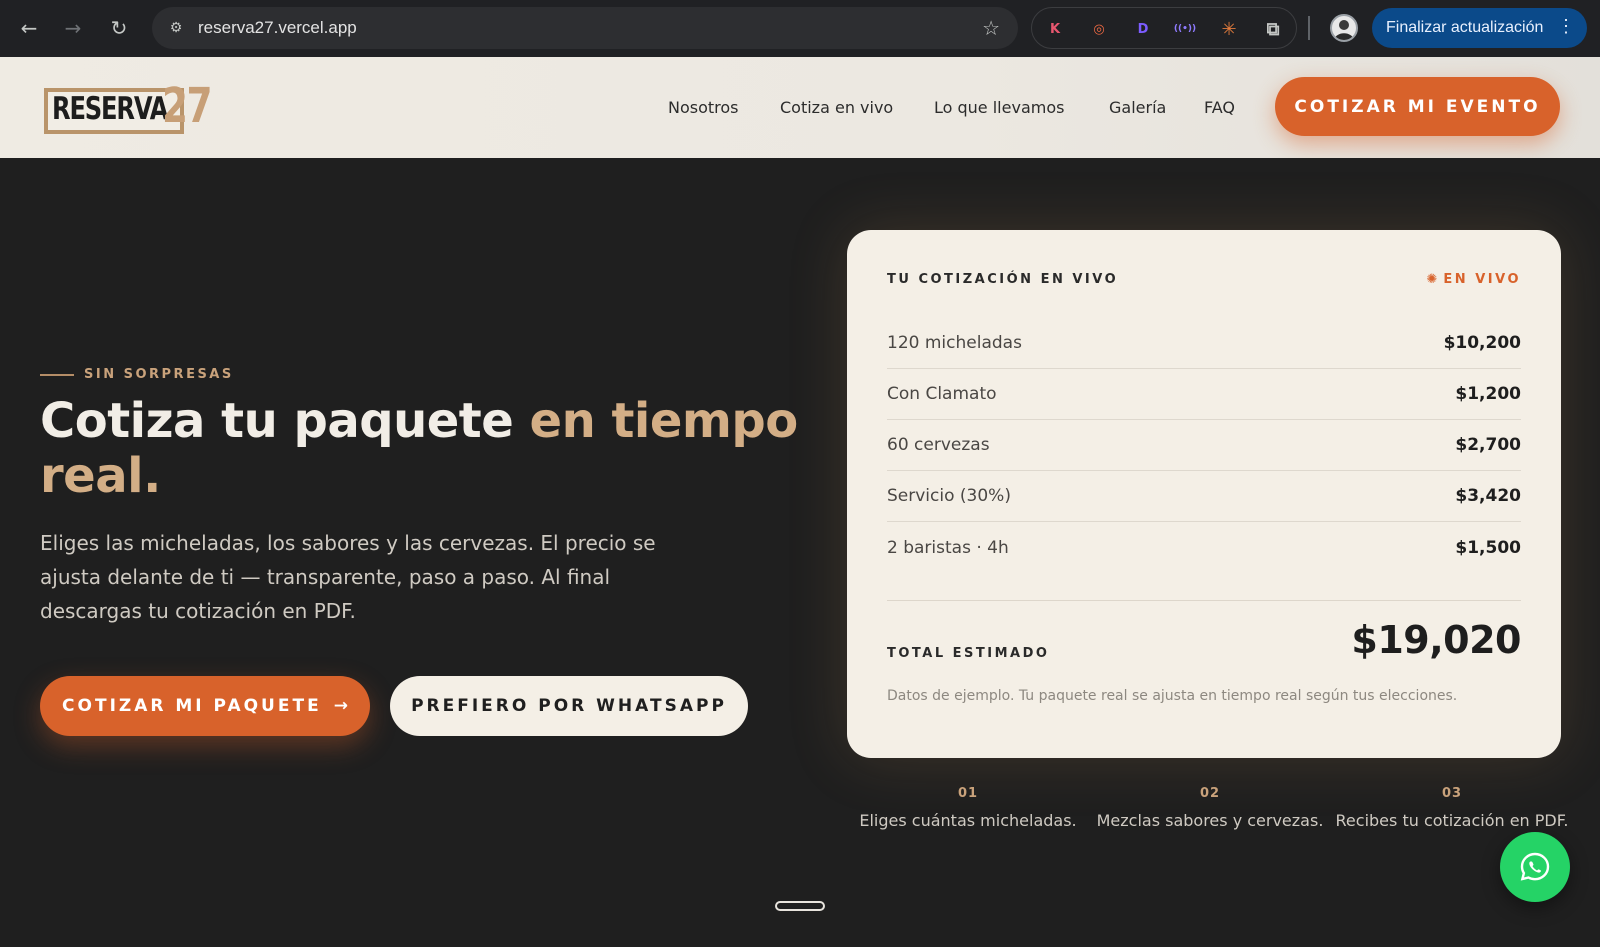  Describe the element at coordinates (1204, 394) in the screenshot. I see `quote-row: Con Clamato $1,200` at that location.